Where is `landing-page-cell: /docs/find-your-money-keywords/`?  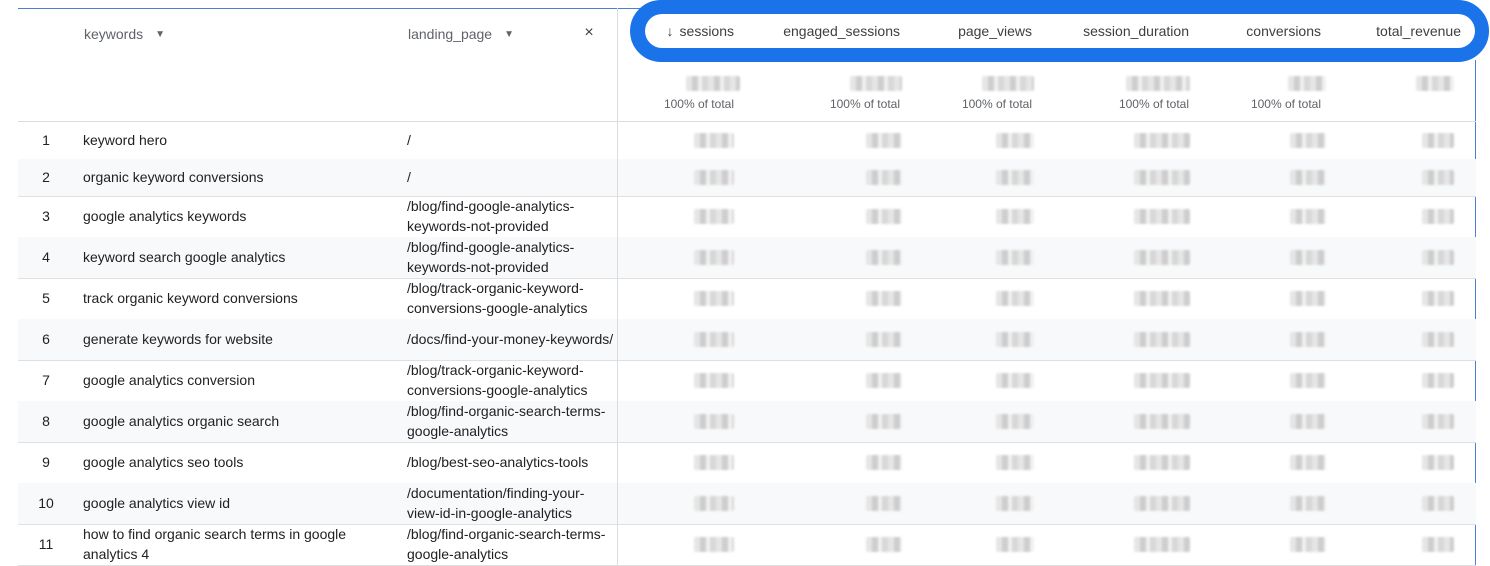
landing-page-cell: /docs/find-your-money-keywords/ is located at coordinates (510, 338).